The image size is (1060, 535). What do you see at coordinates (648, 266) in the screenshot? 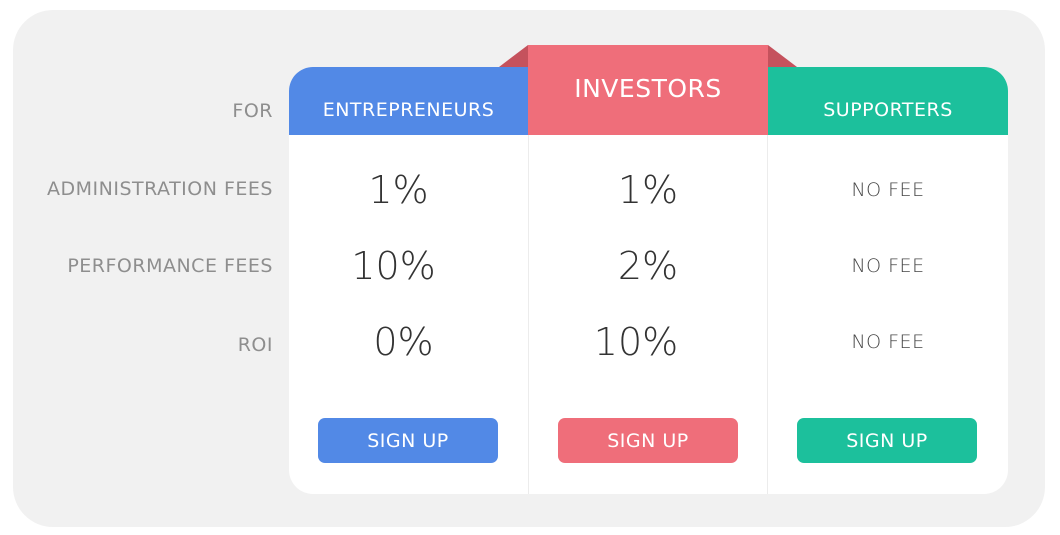
I see `performance-fee-value: 2%` at bounding box center [648, 266].